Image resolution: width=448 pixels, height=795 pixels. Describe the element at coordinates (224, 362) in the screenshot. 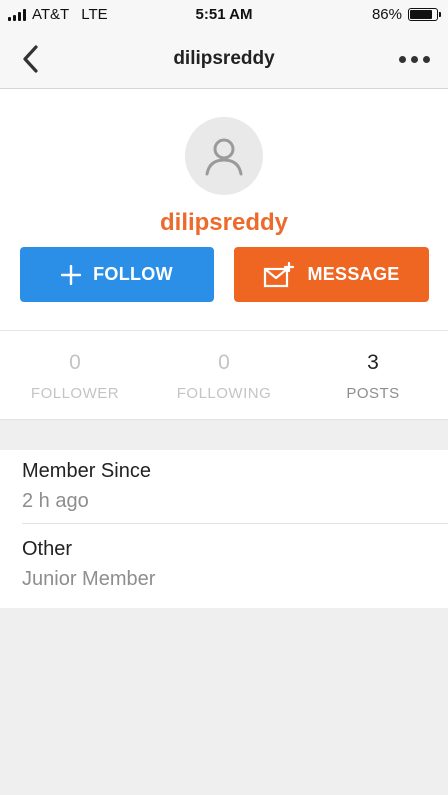

I see `following-count: 0` at that location.